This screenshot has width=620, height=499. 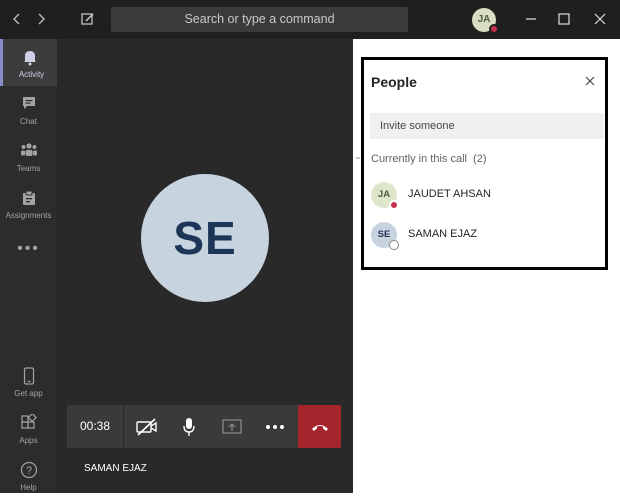 I want to click on microphone-icon, so click(x=189, y=426).